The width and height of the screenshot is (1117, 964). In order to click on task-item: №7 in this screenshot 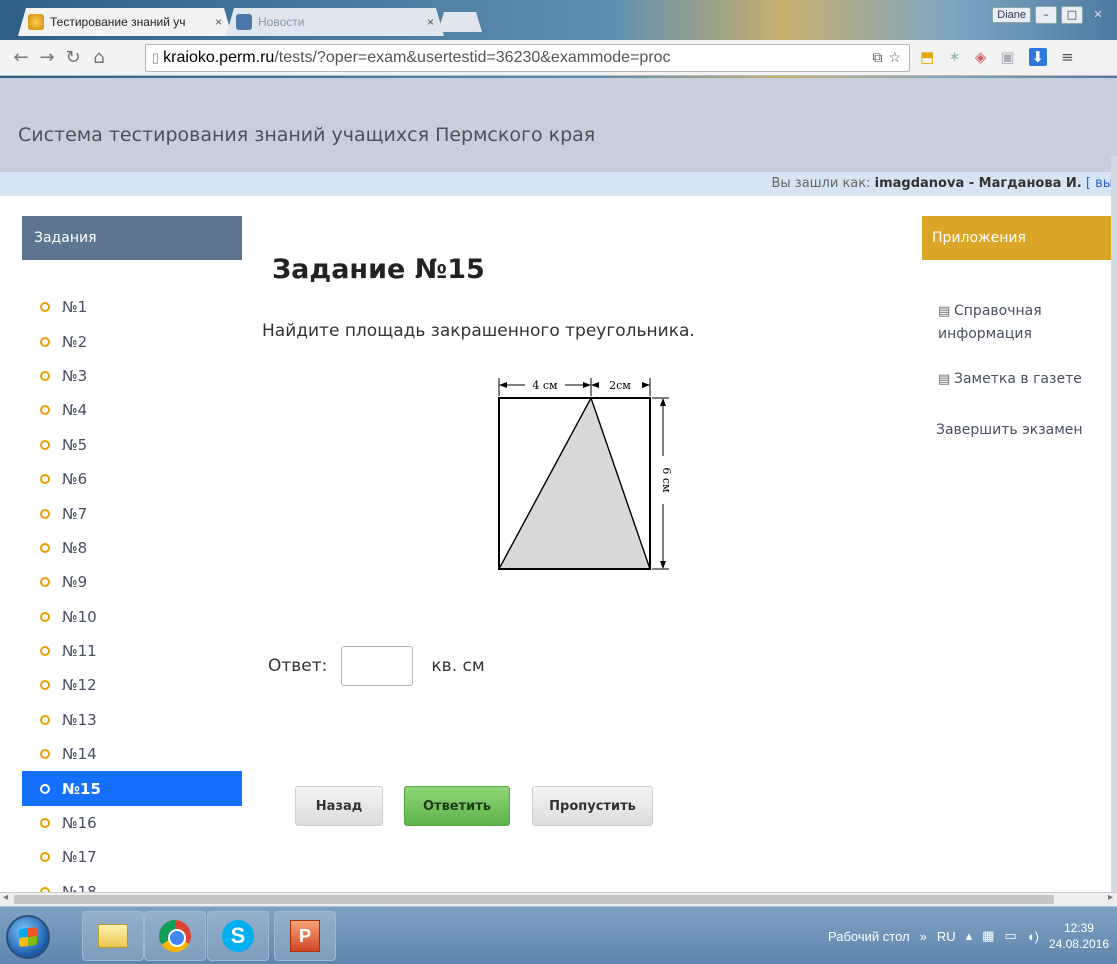, I will do `click(132, 513)`.